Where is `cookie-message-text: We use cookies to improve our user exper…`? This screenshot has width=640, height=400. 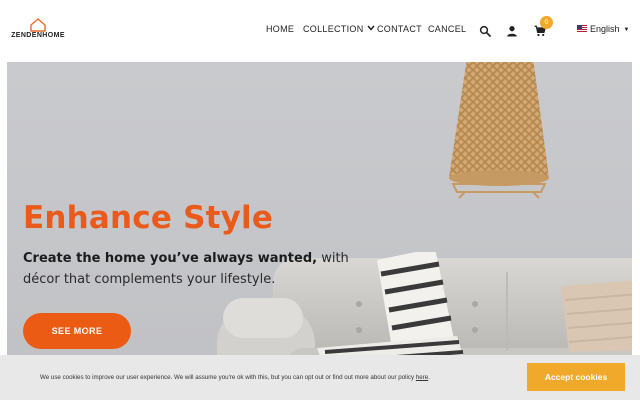
cookie-message-text: We use cookies to improve our user exper… is located at coordinates (228, 377).